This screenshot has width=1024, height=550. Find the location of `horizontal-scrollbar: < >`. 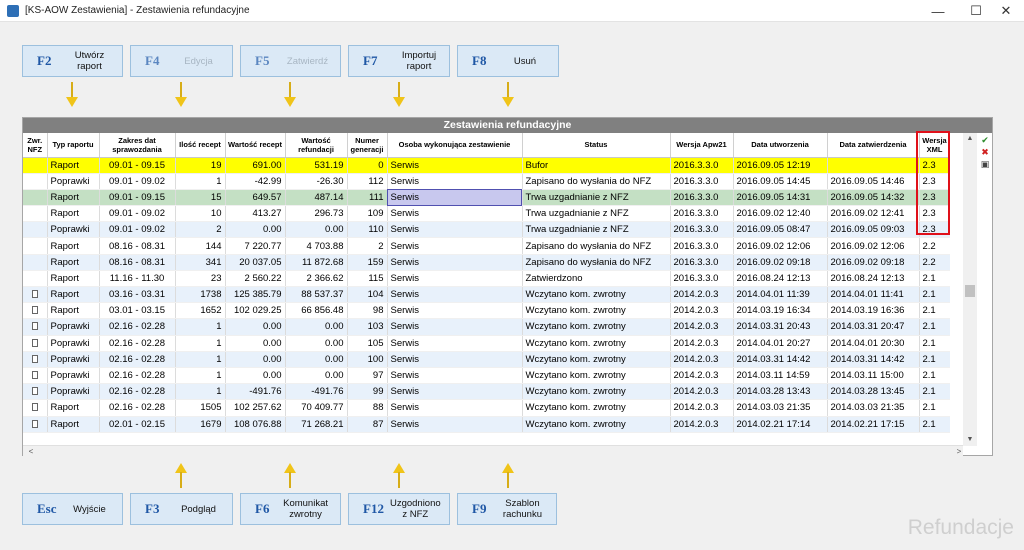

horizontal-scrollbar: < > is located at coordinates (493, 450).